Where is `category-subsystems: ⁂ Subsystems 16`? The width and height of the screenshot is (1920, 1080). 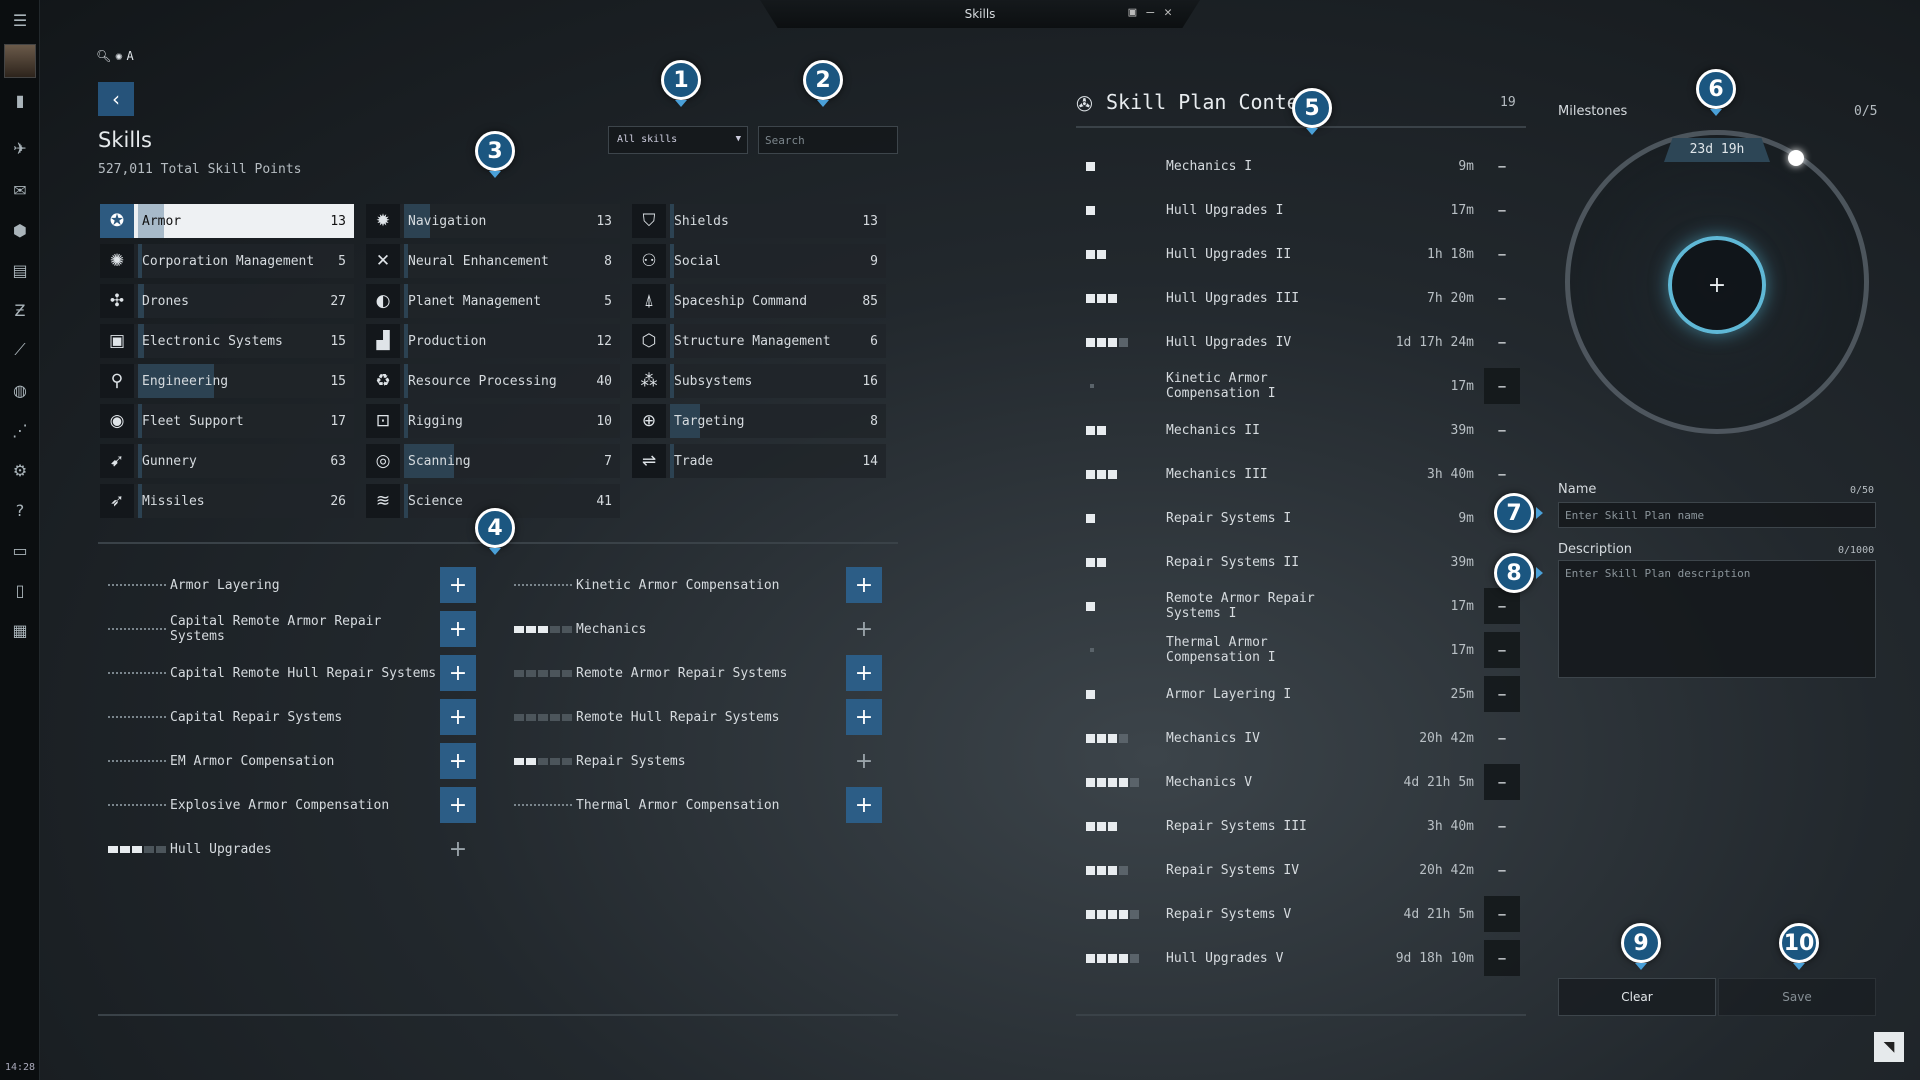 category-subsystems: ⁂ Subsystems 16 is located at coordinates (759, 381).